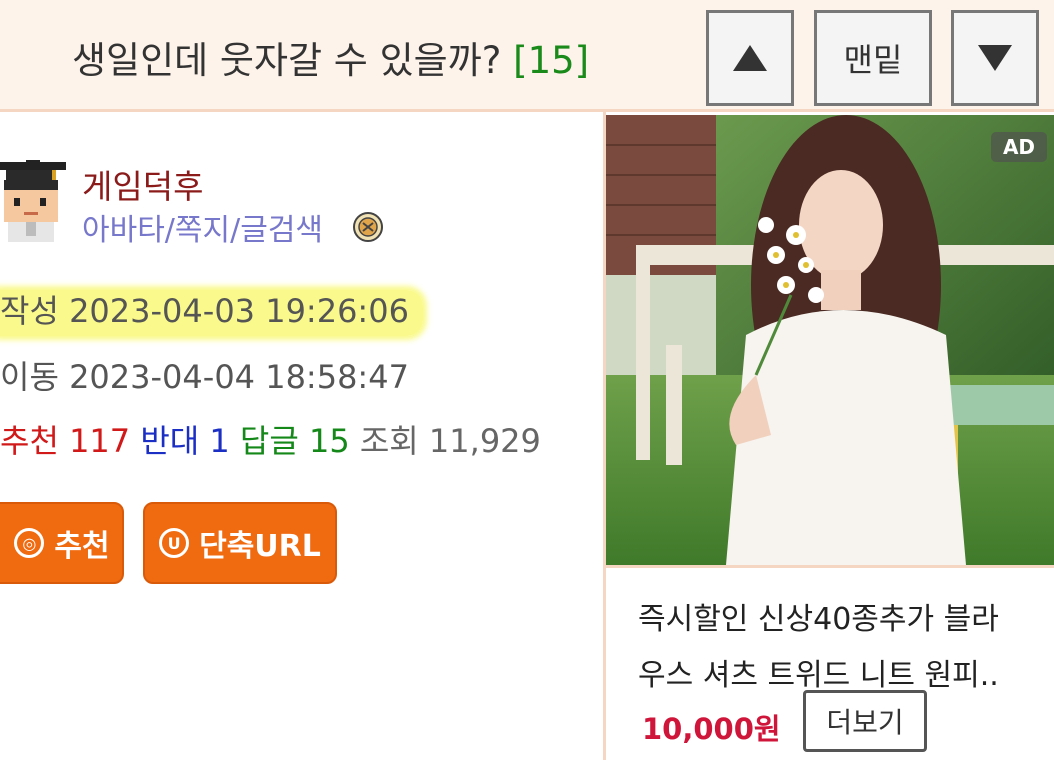 This screenshot has width=1054, height=760. Describe the element at coordinates (830, 566) in the screenshot. I see `ad-divider` at that location.